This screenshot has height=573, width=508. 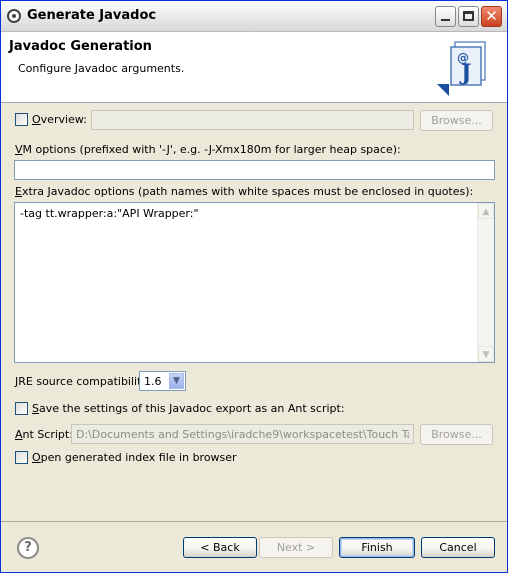 I want to click on jre-compat-select: 1.6 ▼, so click(x=162, y=381).